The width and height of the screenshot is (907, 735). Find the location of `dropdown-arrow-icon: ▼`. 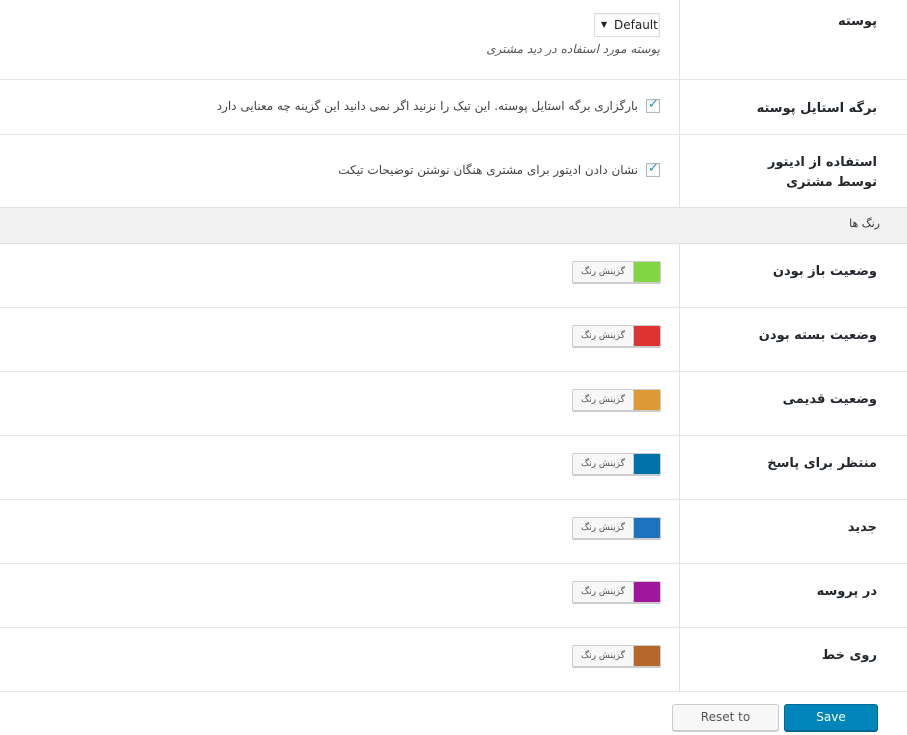

dropdown-arrow-icon: ▼ is located at coordinates (604, 24).